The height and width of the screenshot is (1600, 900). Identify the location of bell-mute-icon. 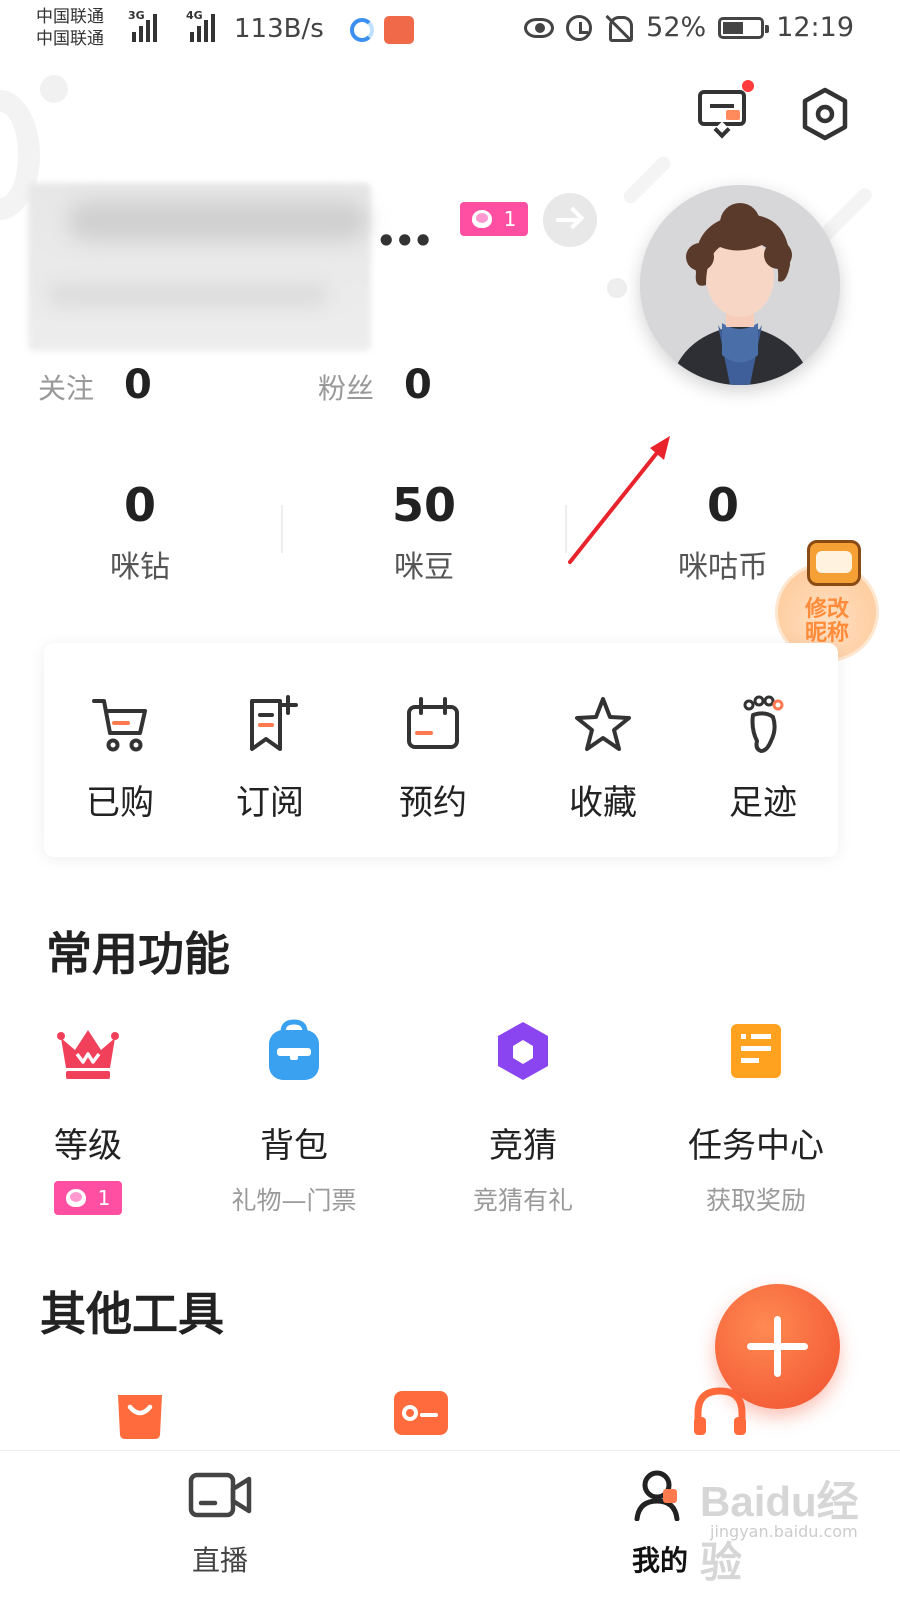
(619, 28).